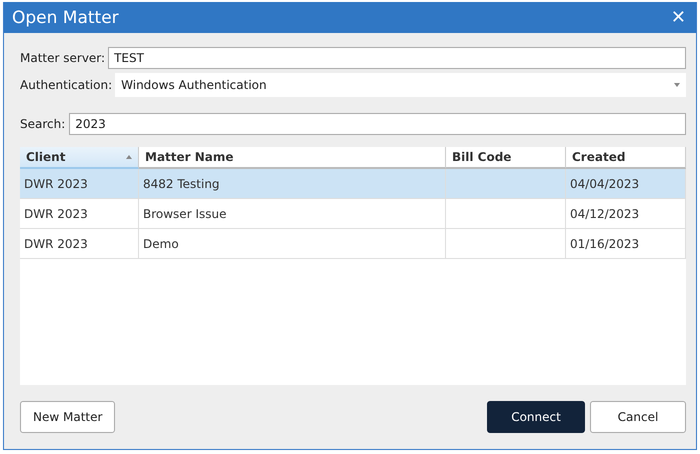 This screenshot has width=700, height=454. What do you see at coordinates (482, 157) in the screenshot?
I see `header-label: Bill Code` at bounding box center [482, 157].